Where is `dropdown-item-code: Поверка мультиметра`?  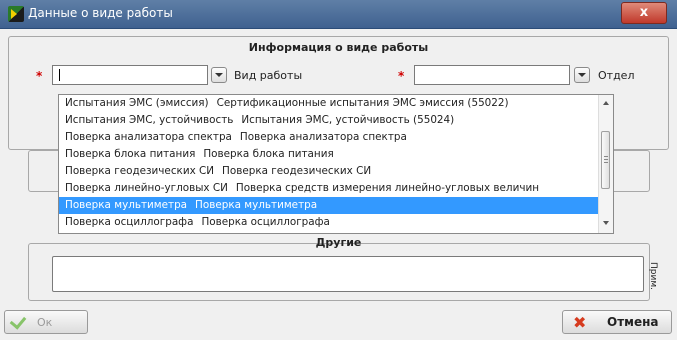 dropdown-item-code: Поверка мультиметра is located at coordinates (126, 205).